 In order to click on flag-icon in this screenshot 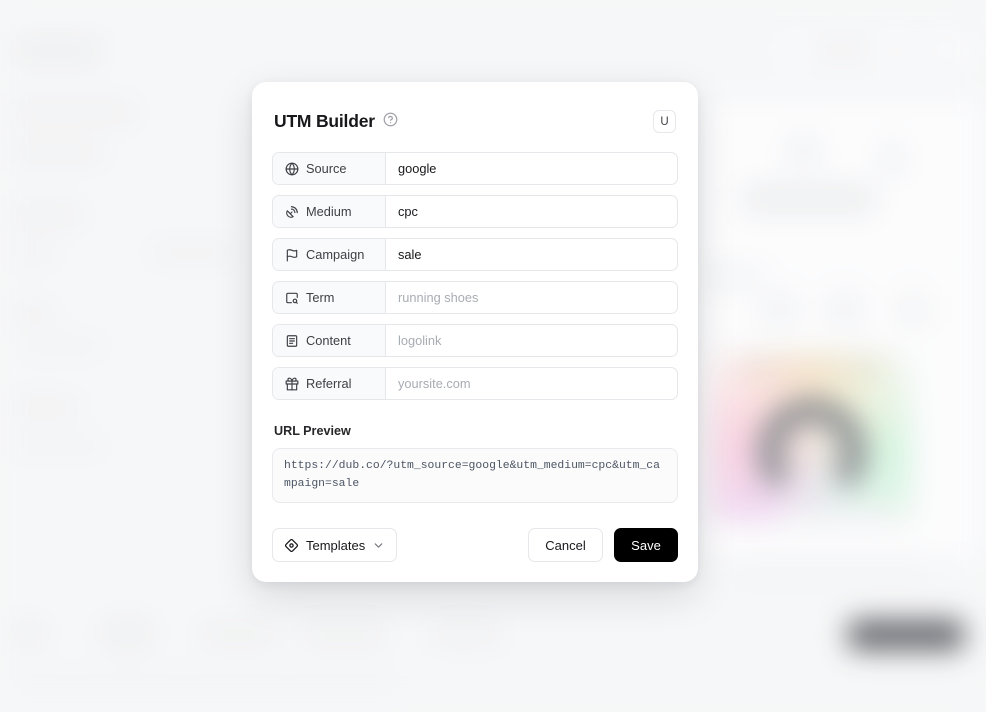, I will do `click(292, 255)`.